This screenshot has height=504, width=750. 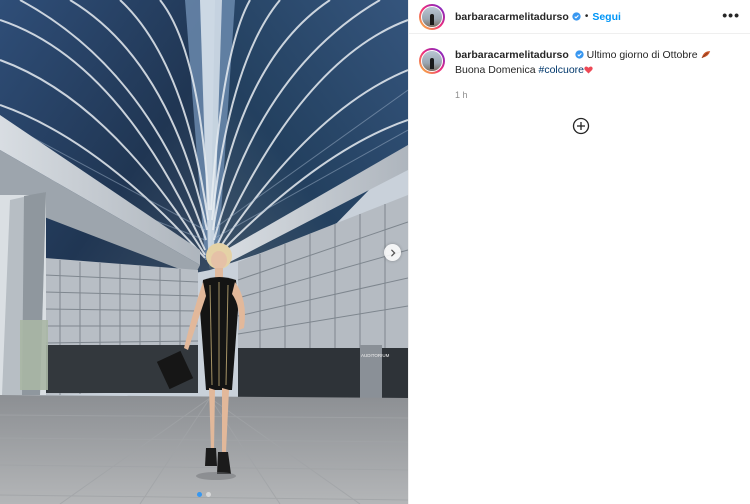 I want to click on caption-body-text-2: Buona Domenica, so click(x=495, y=70).